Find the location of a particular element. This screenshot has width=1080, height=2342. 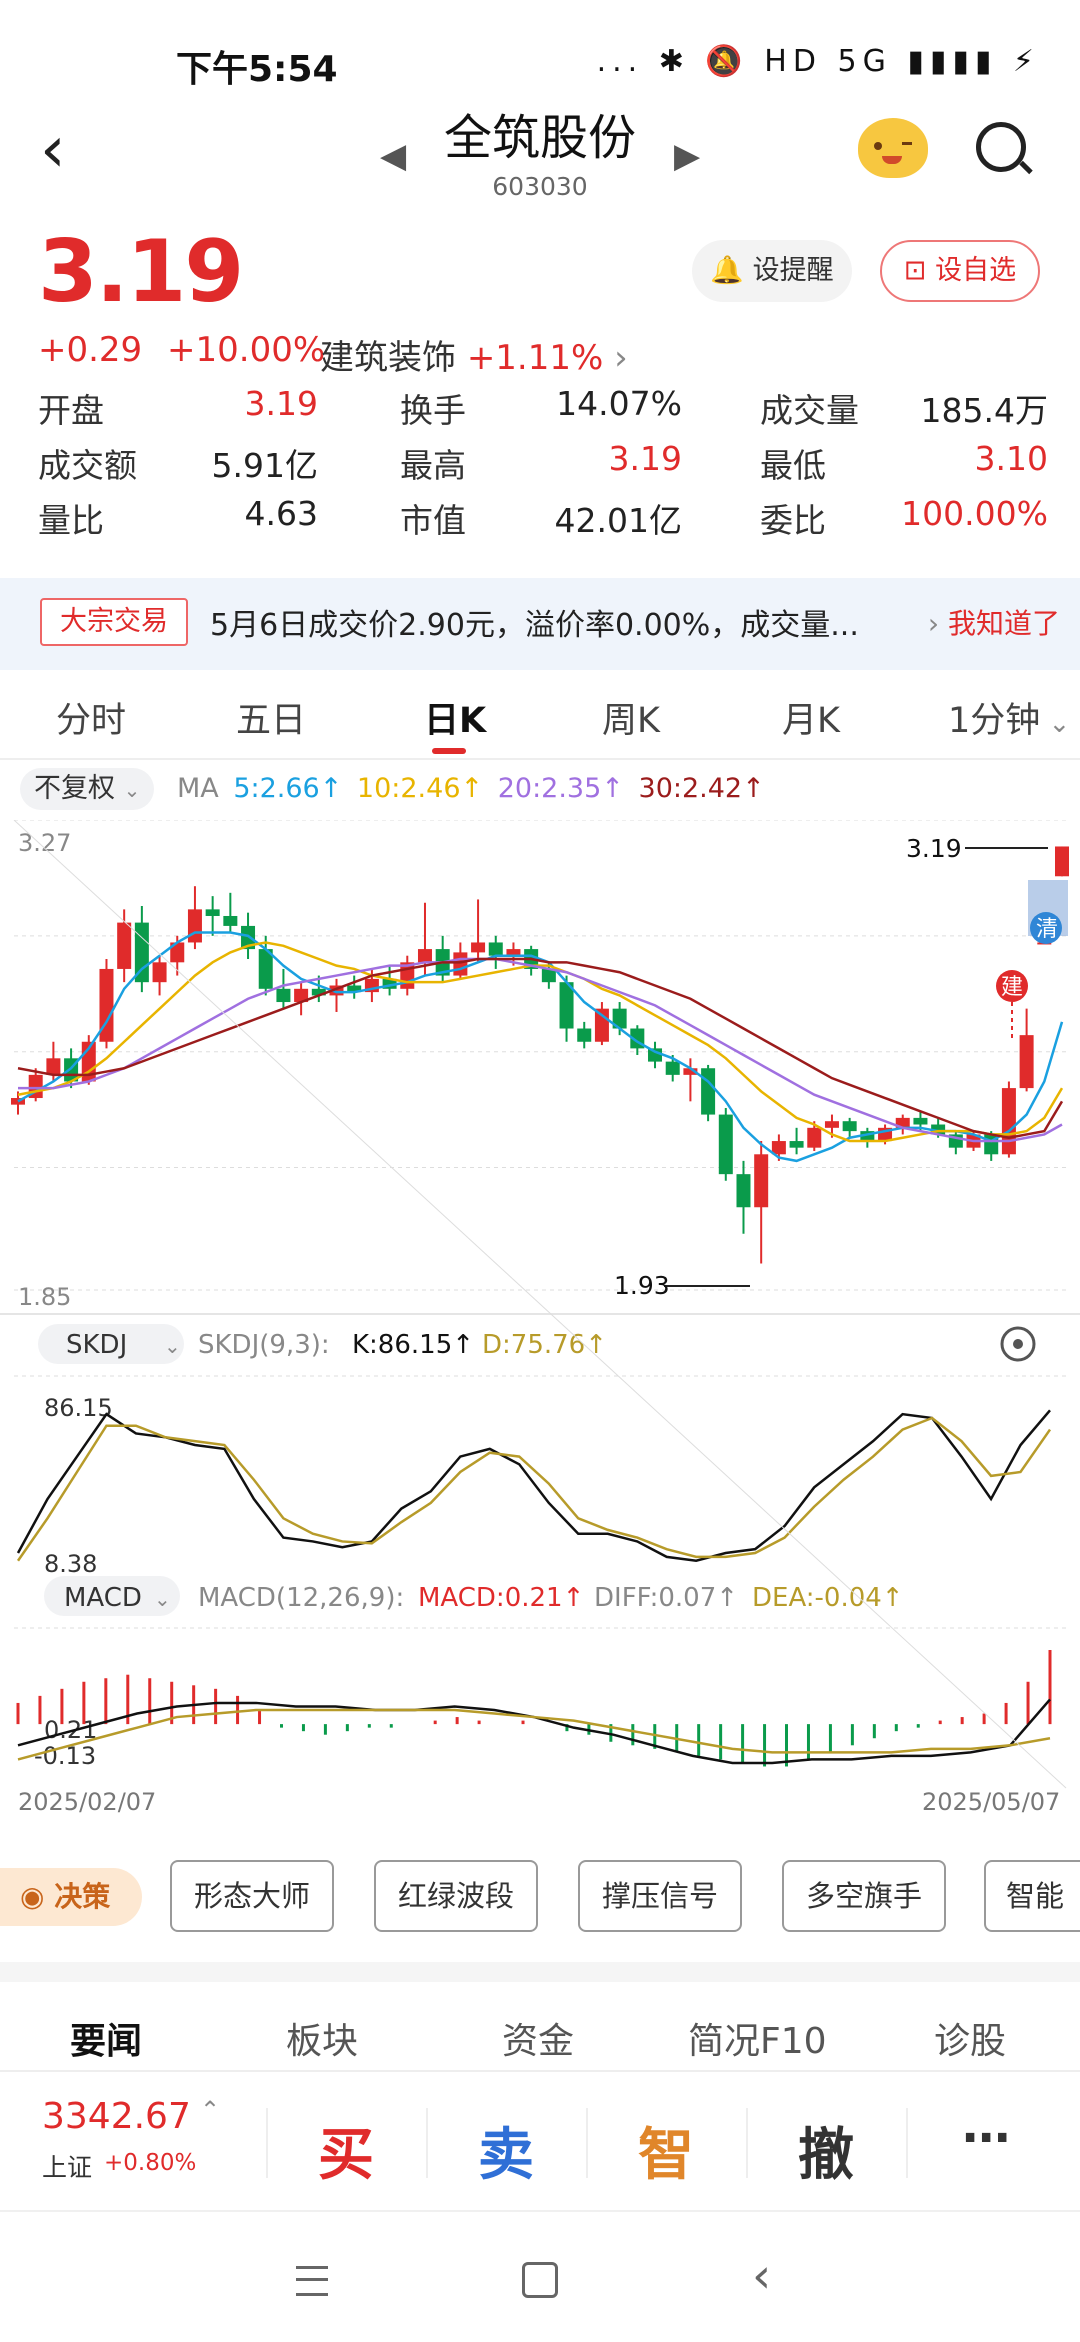

tab-week-k: 周K is located at coordinates (631, 717).